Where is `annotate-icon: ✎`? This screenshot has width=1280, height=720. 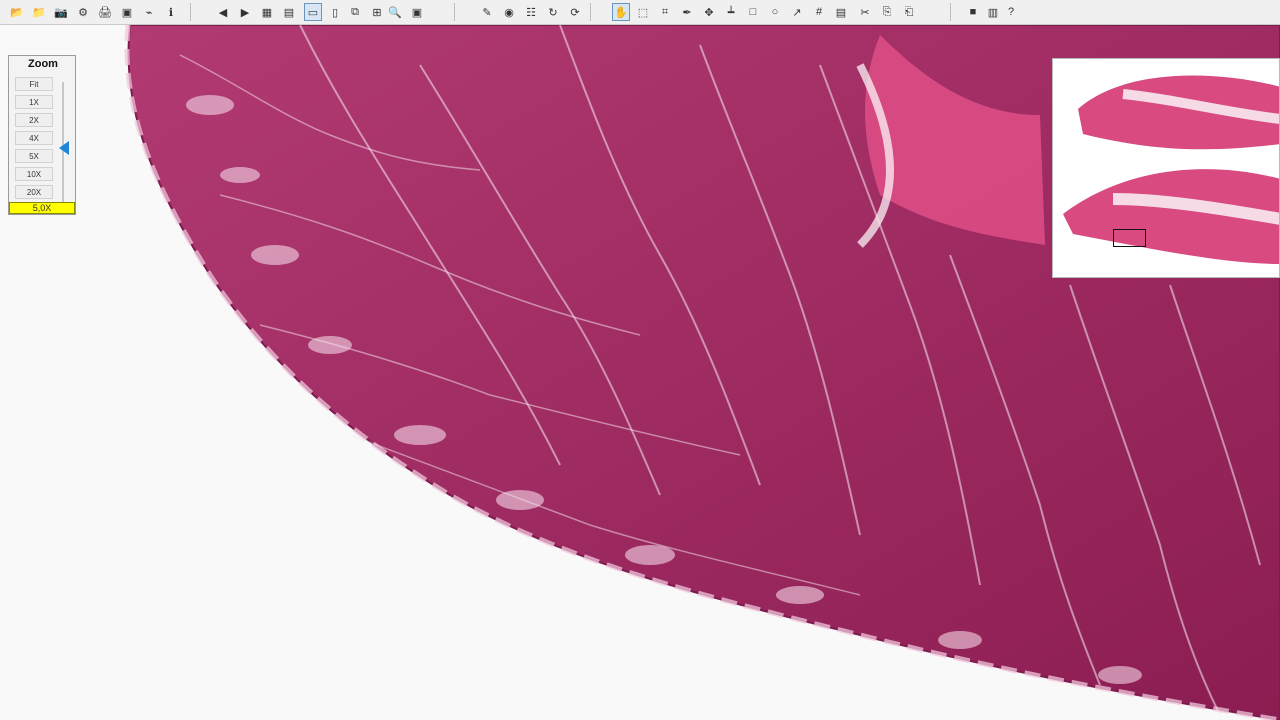 annotate-icon: ✎ is located at coordinates (487, 12).